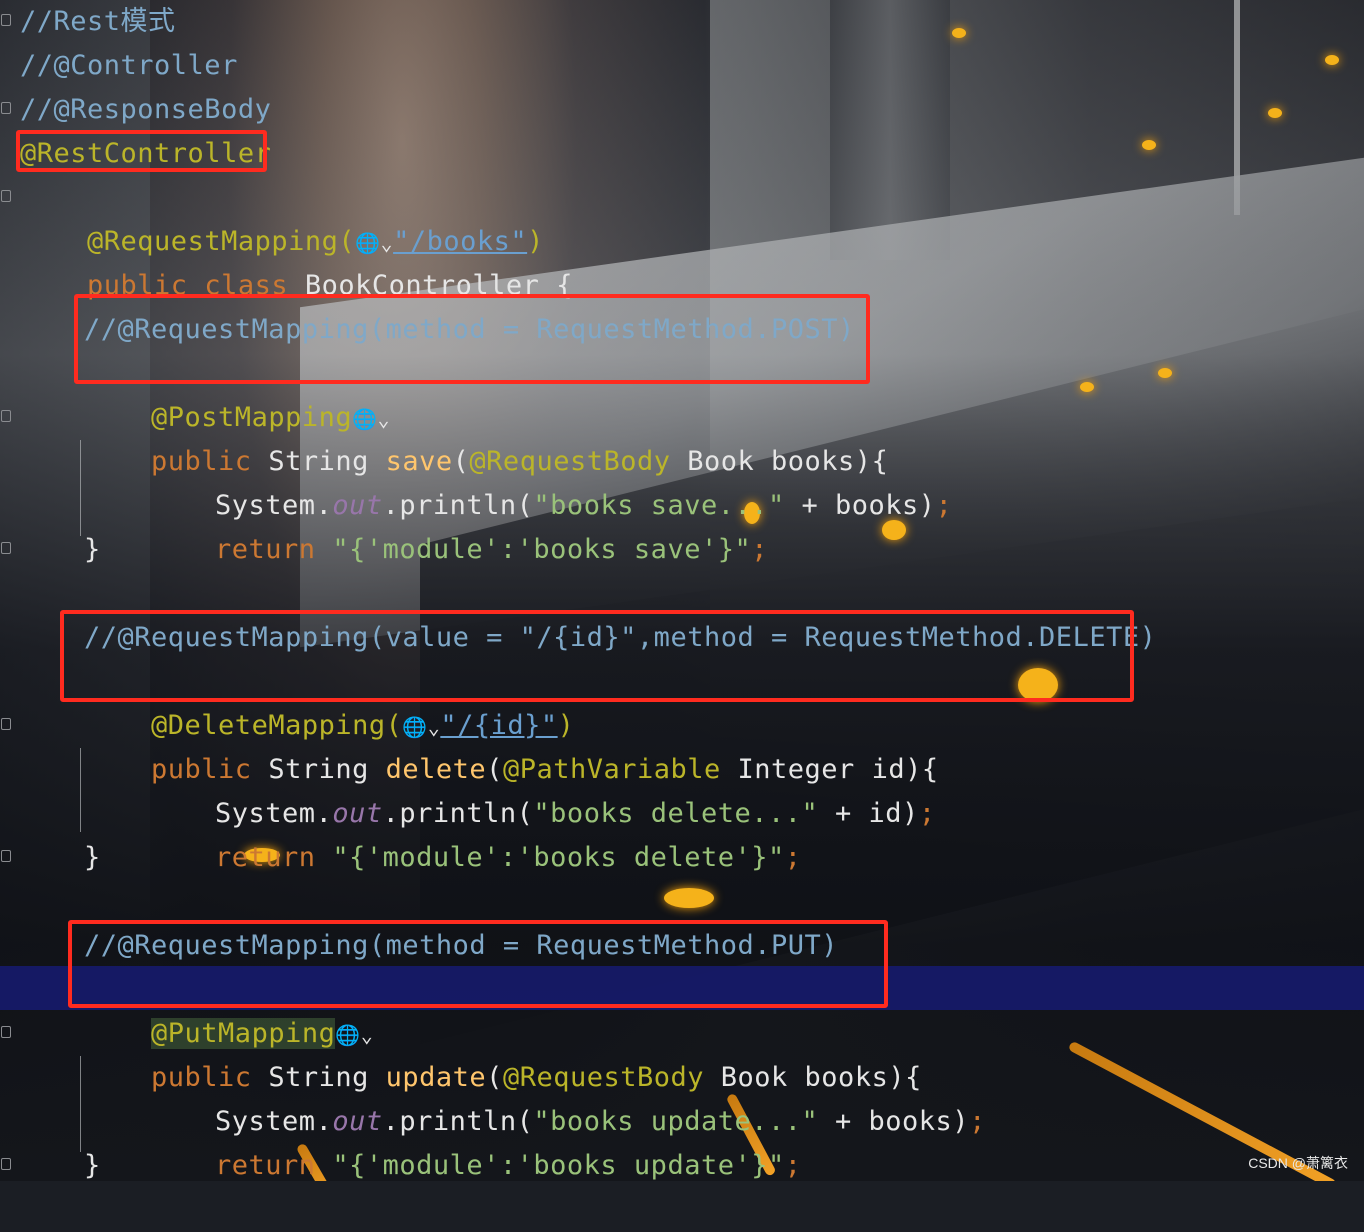 This screenshot has width=1364, height=1232. Describe the element at coordinates (145, 110) in the screenshot. I see `code-line-comment: //@ResponseBody` at that location.